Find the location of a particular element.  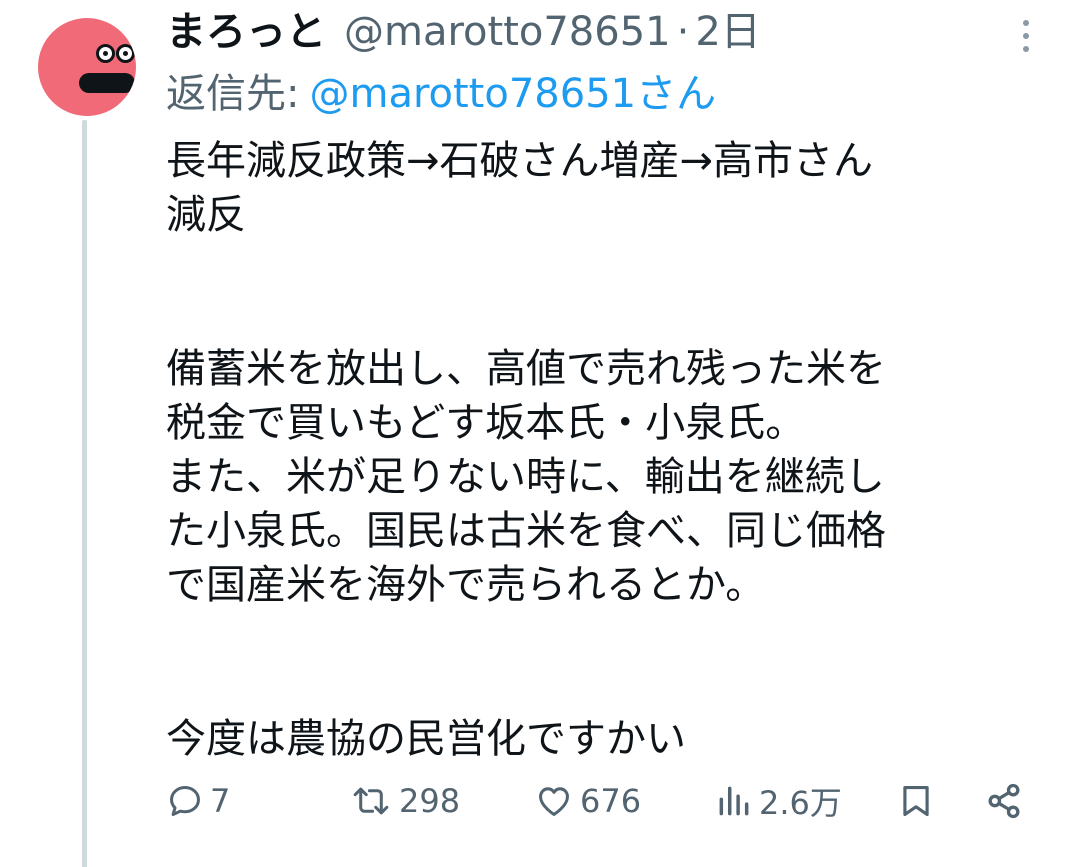

reply-button: 7 is located at coordinates (198, 801).